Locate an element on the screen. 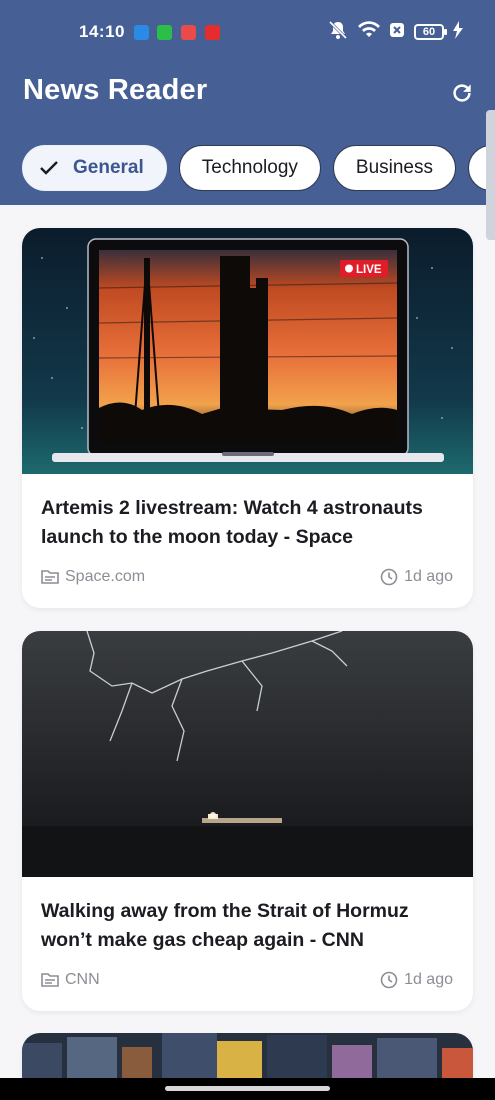  notification-youtube-icon is located at coordinates (212, 32).